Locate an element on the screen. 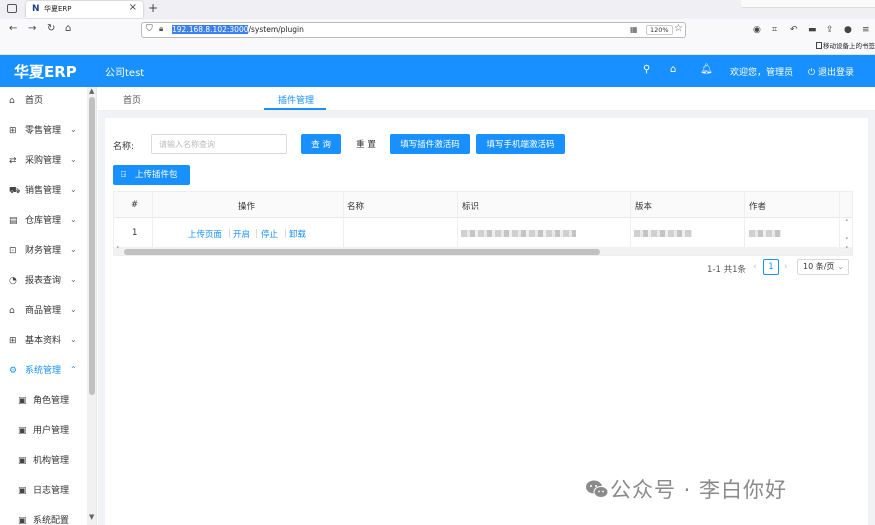  tab-plugin-management: 插件管理 is located at coordinates (296, 99).